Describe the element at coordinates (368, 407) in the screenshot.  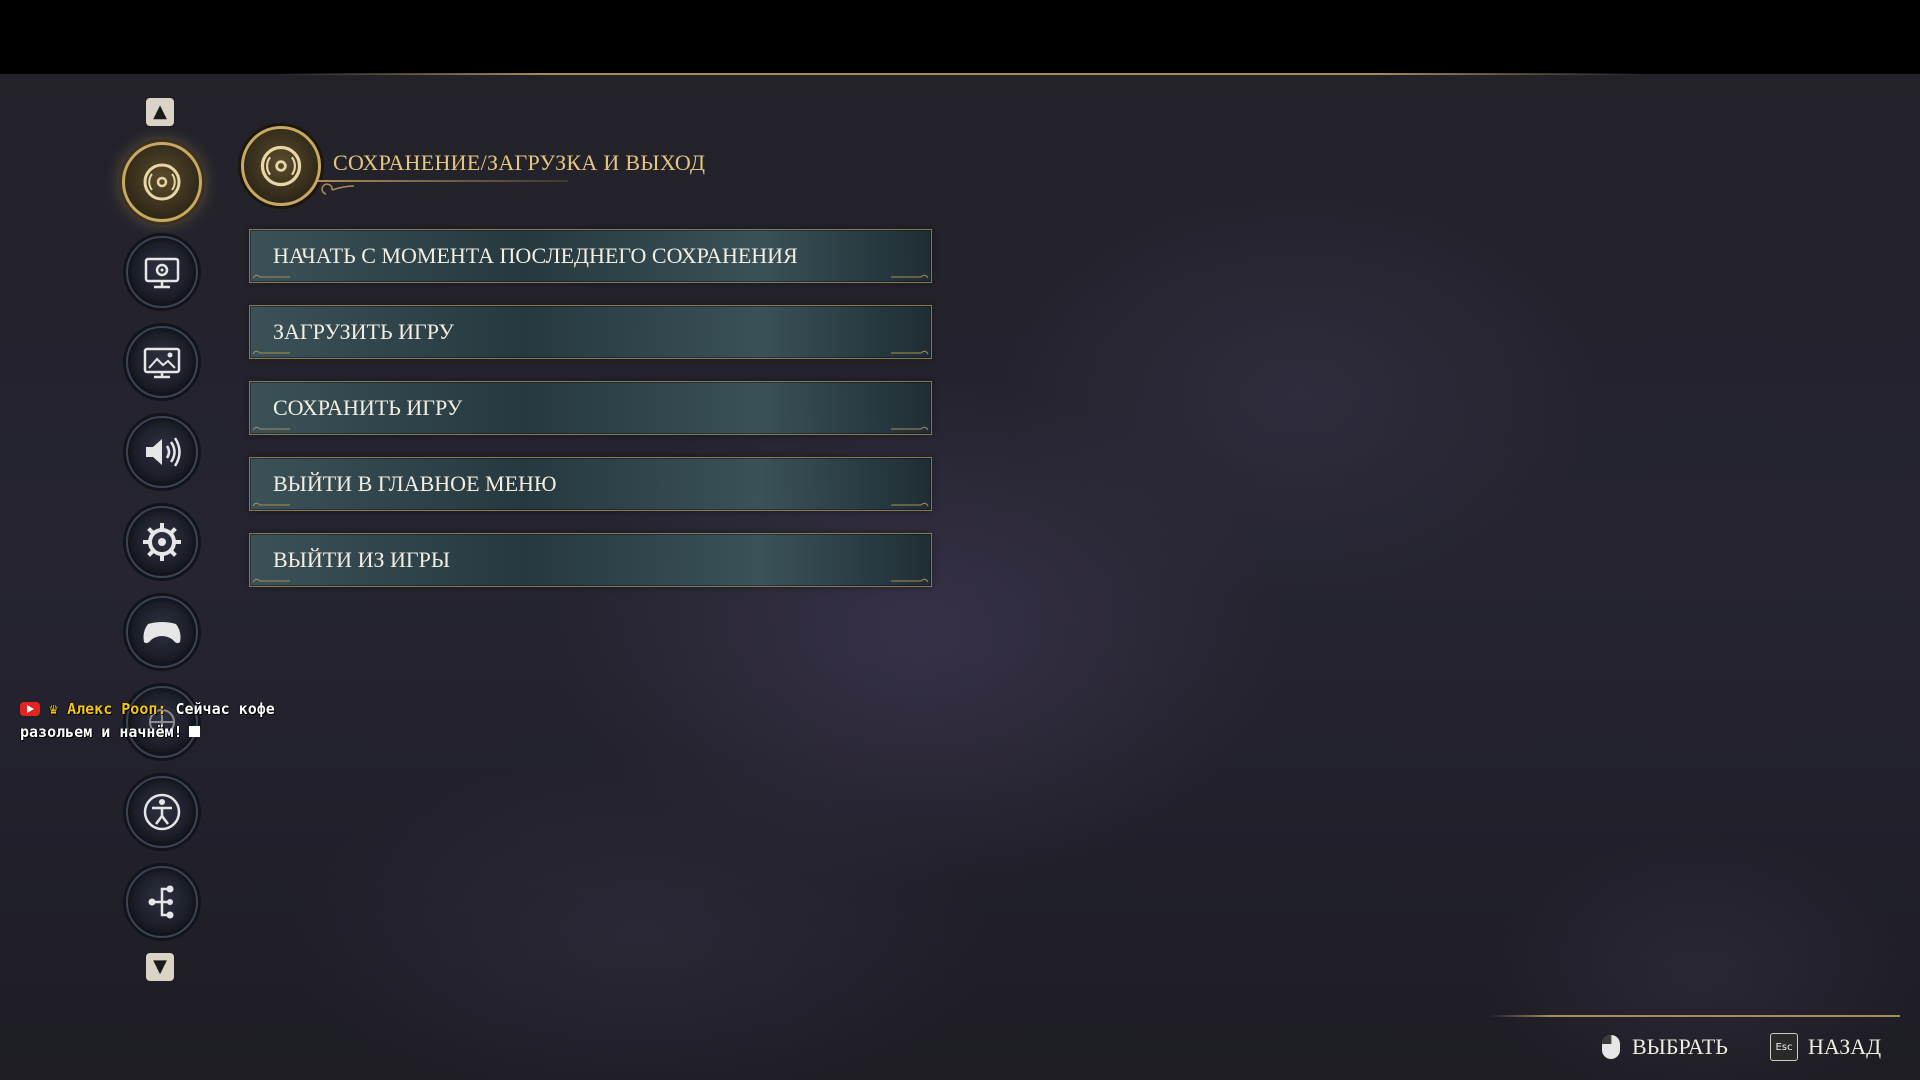
I see `menu-item-label: СОХРАНИТЬ ИГРУ` at that location.